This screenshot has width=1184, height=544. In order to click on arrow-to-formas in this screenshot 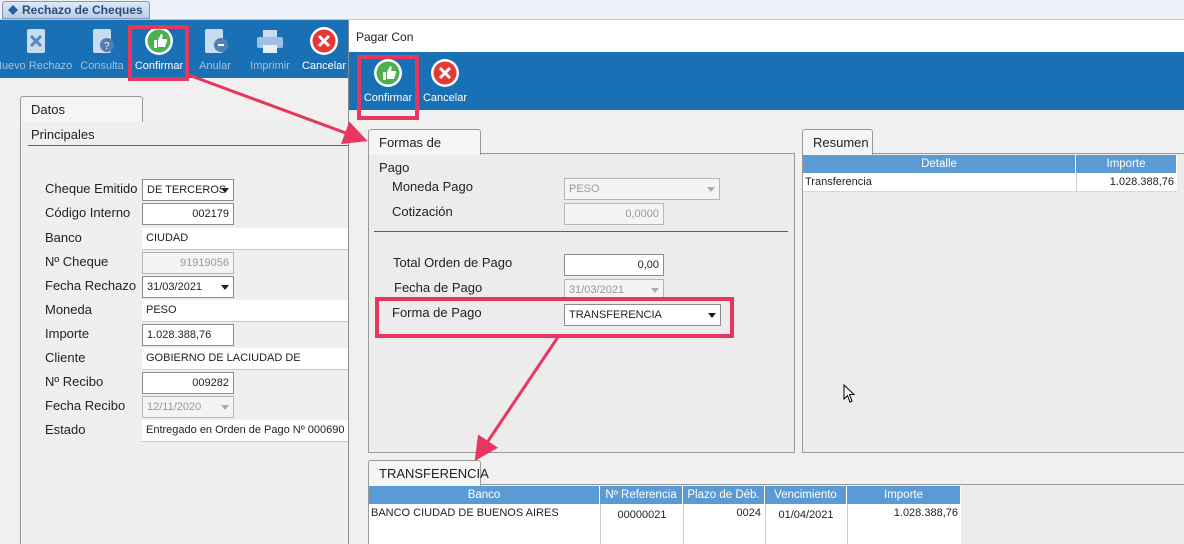, I will do `click(276, 108)`.